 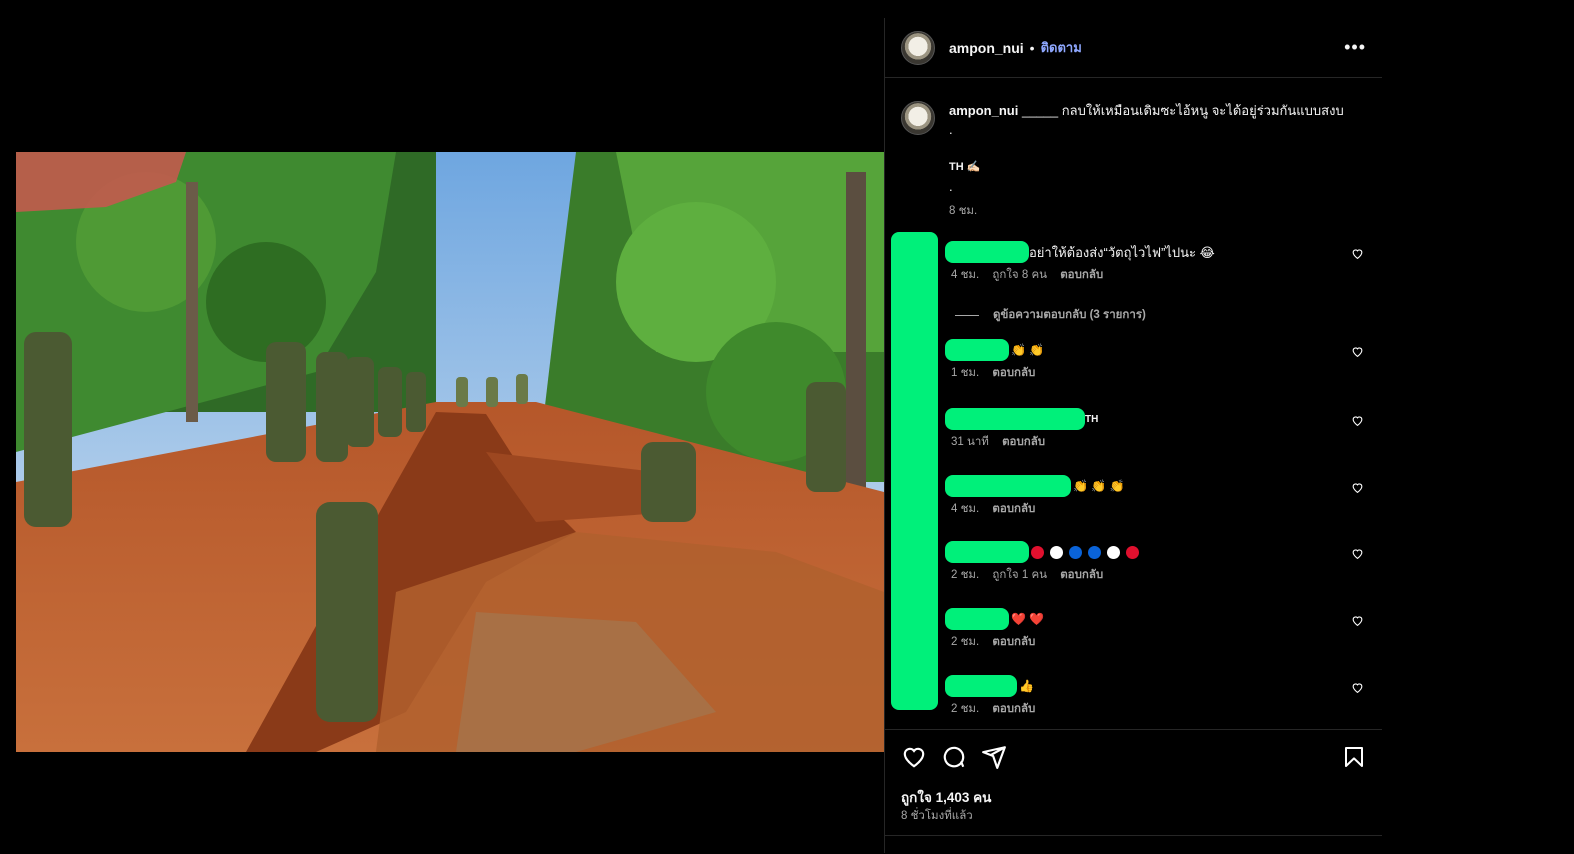 What do you see at coordinates (994, 757) in the screenshot?
I see `share-icon` at bounding box center [994, 757].